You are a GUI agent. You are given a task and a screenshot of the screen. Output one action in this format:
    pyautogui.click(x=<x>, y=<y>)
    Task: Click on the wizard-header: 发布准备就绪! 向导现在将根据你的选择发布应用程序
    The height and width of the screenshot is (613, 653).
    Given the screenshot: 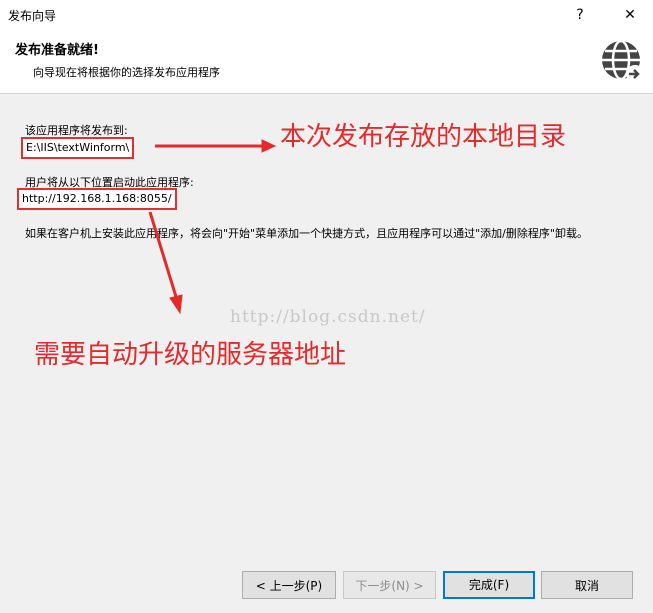 What is the action you would take?
    pyautogui.click(x=326, y=62)
    